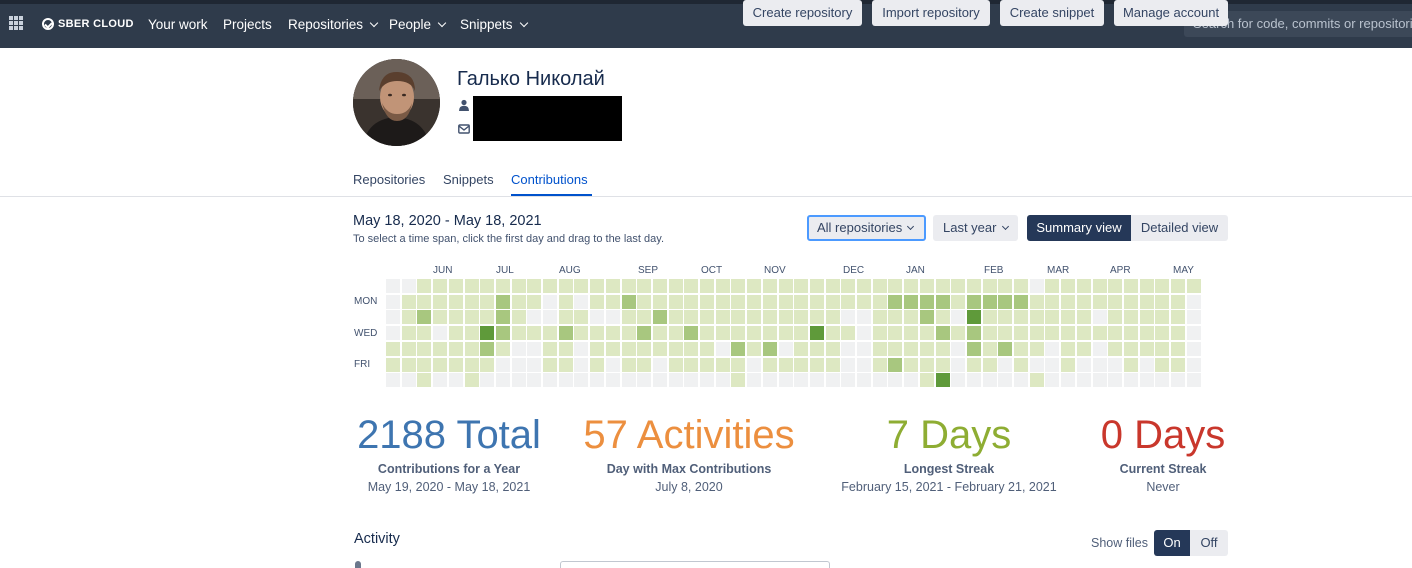 This screenshot has height=568, width=1412. Describe the element at coordinates (695, 564) in the screenshot. I see `activity-item-card` at that location.